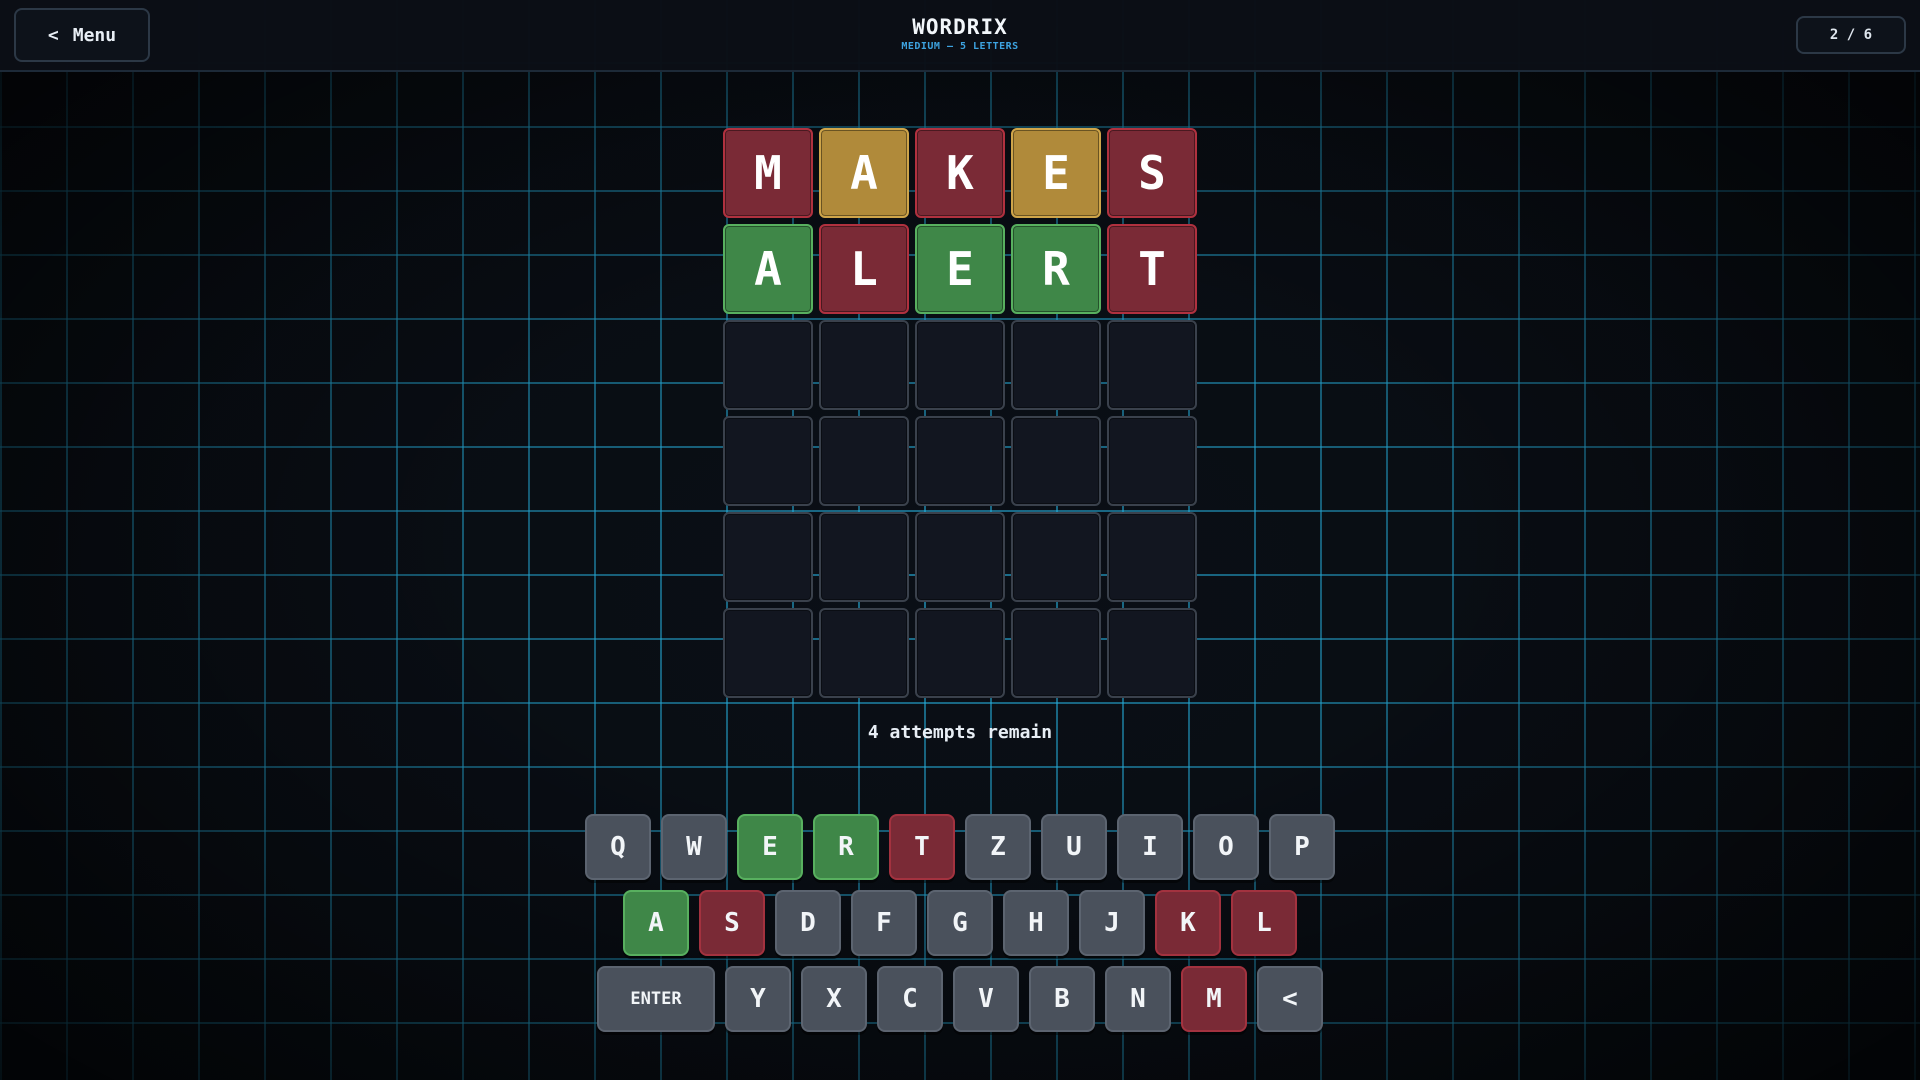 The width and height of the screenshot is (1920, 1080). What do you see at coordinates (1056, 365) in the screenshot?
I see `board-tile-r3-c4` at bounding box center [1056, 365].